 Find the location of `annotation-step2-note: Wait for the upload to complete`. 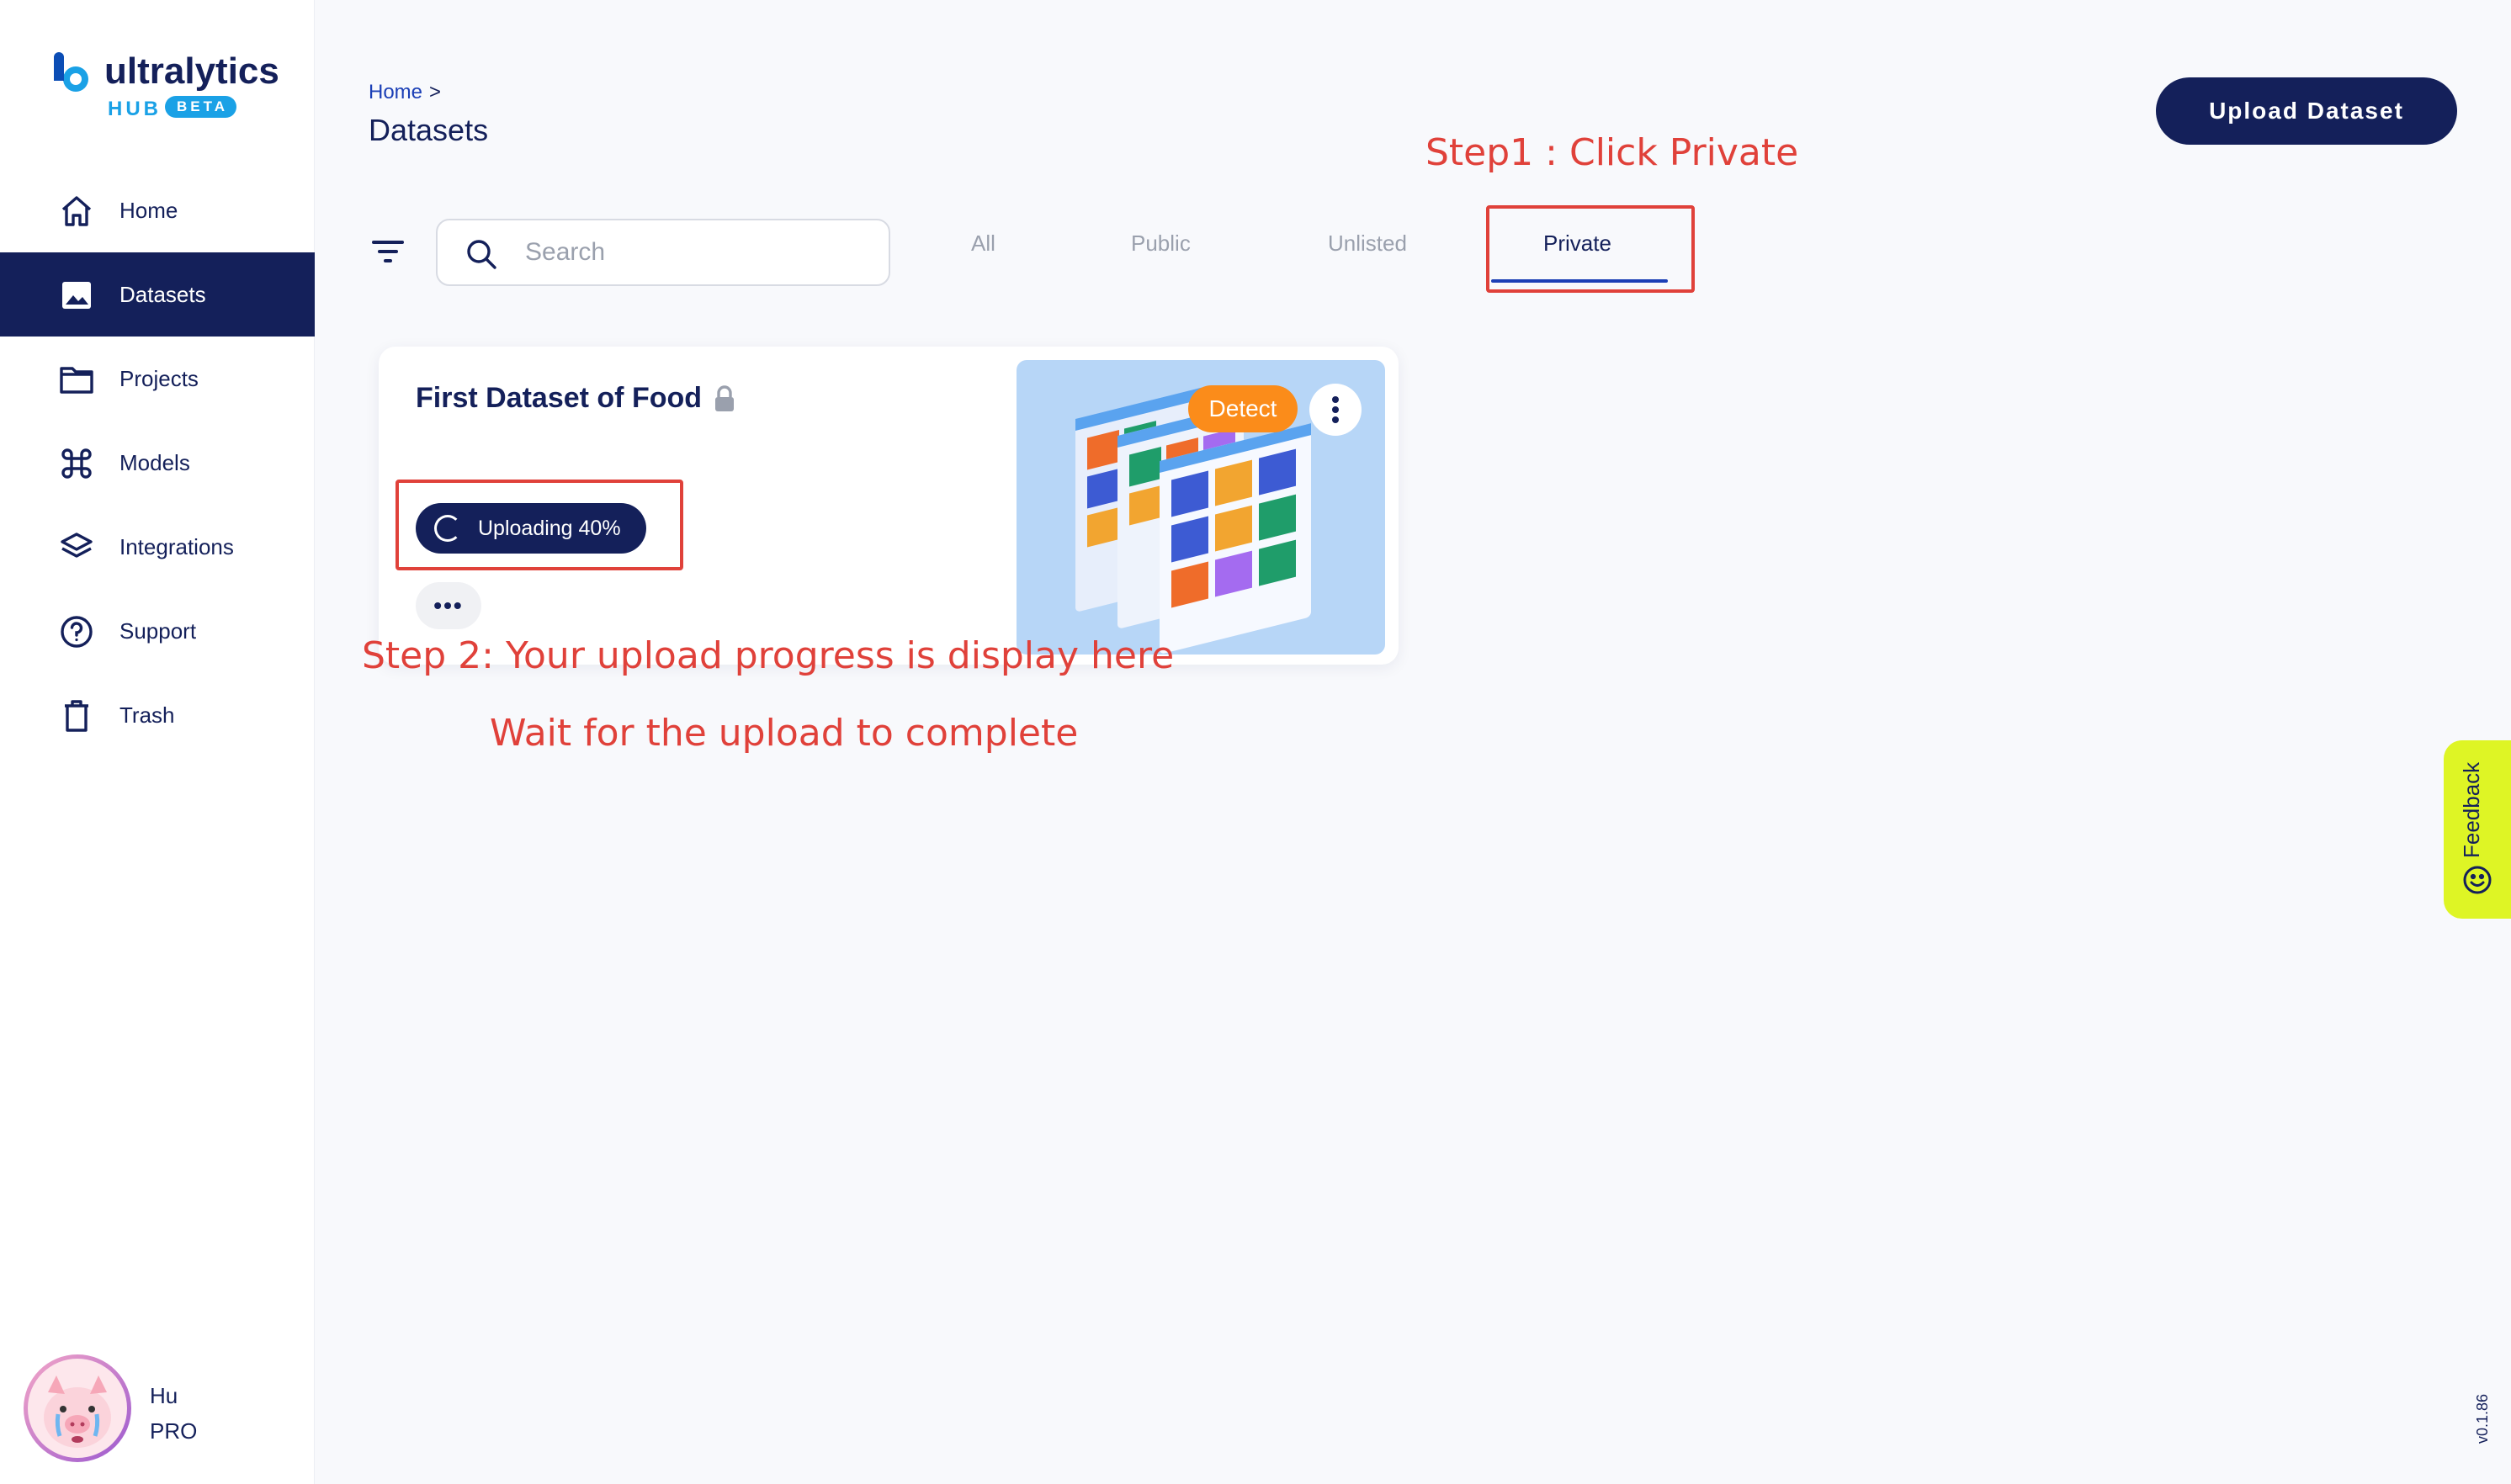

annotation-step2-note: Wait for the upload to complete is located at coordinates (784, 733).